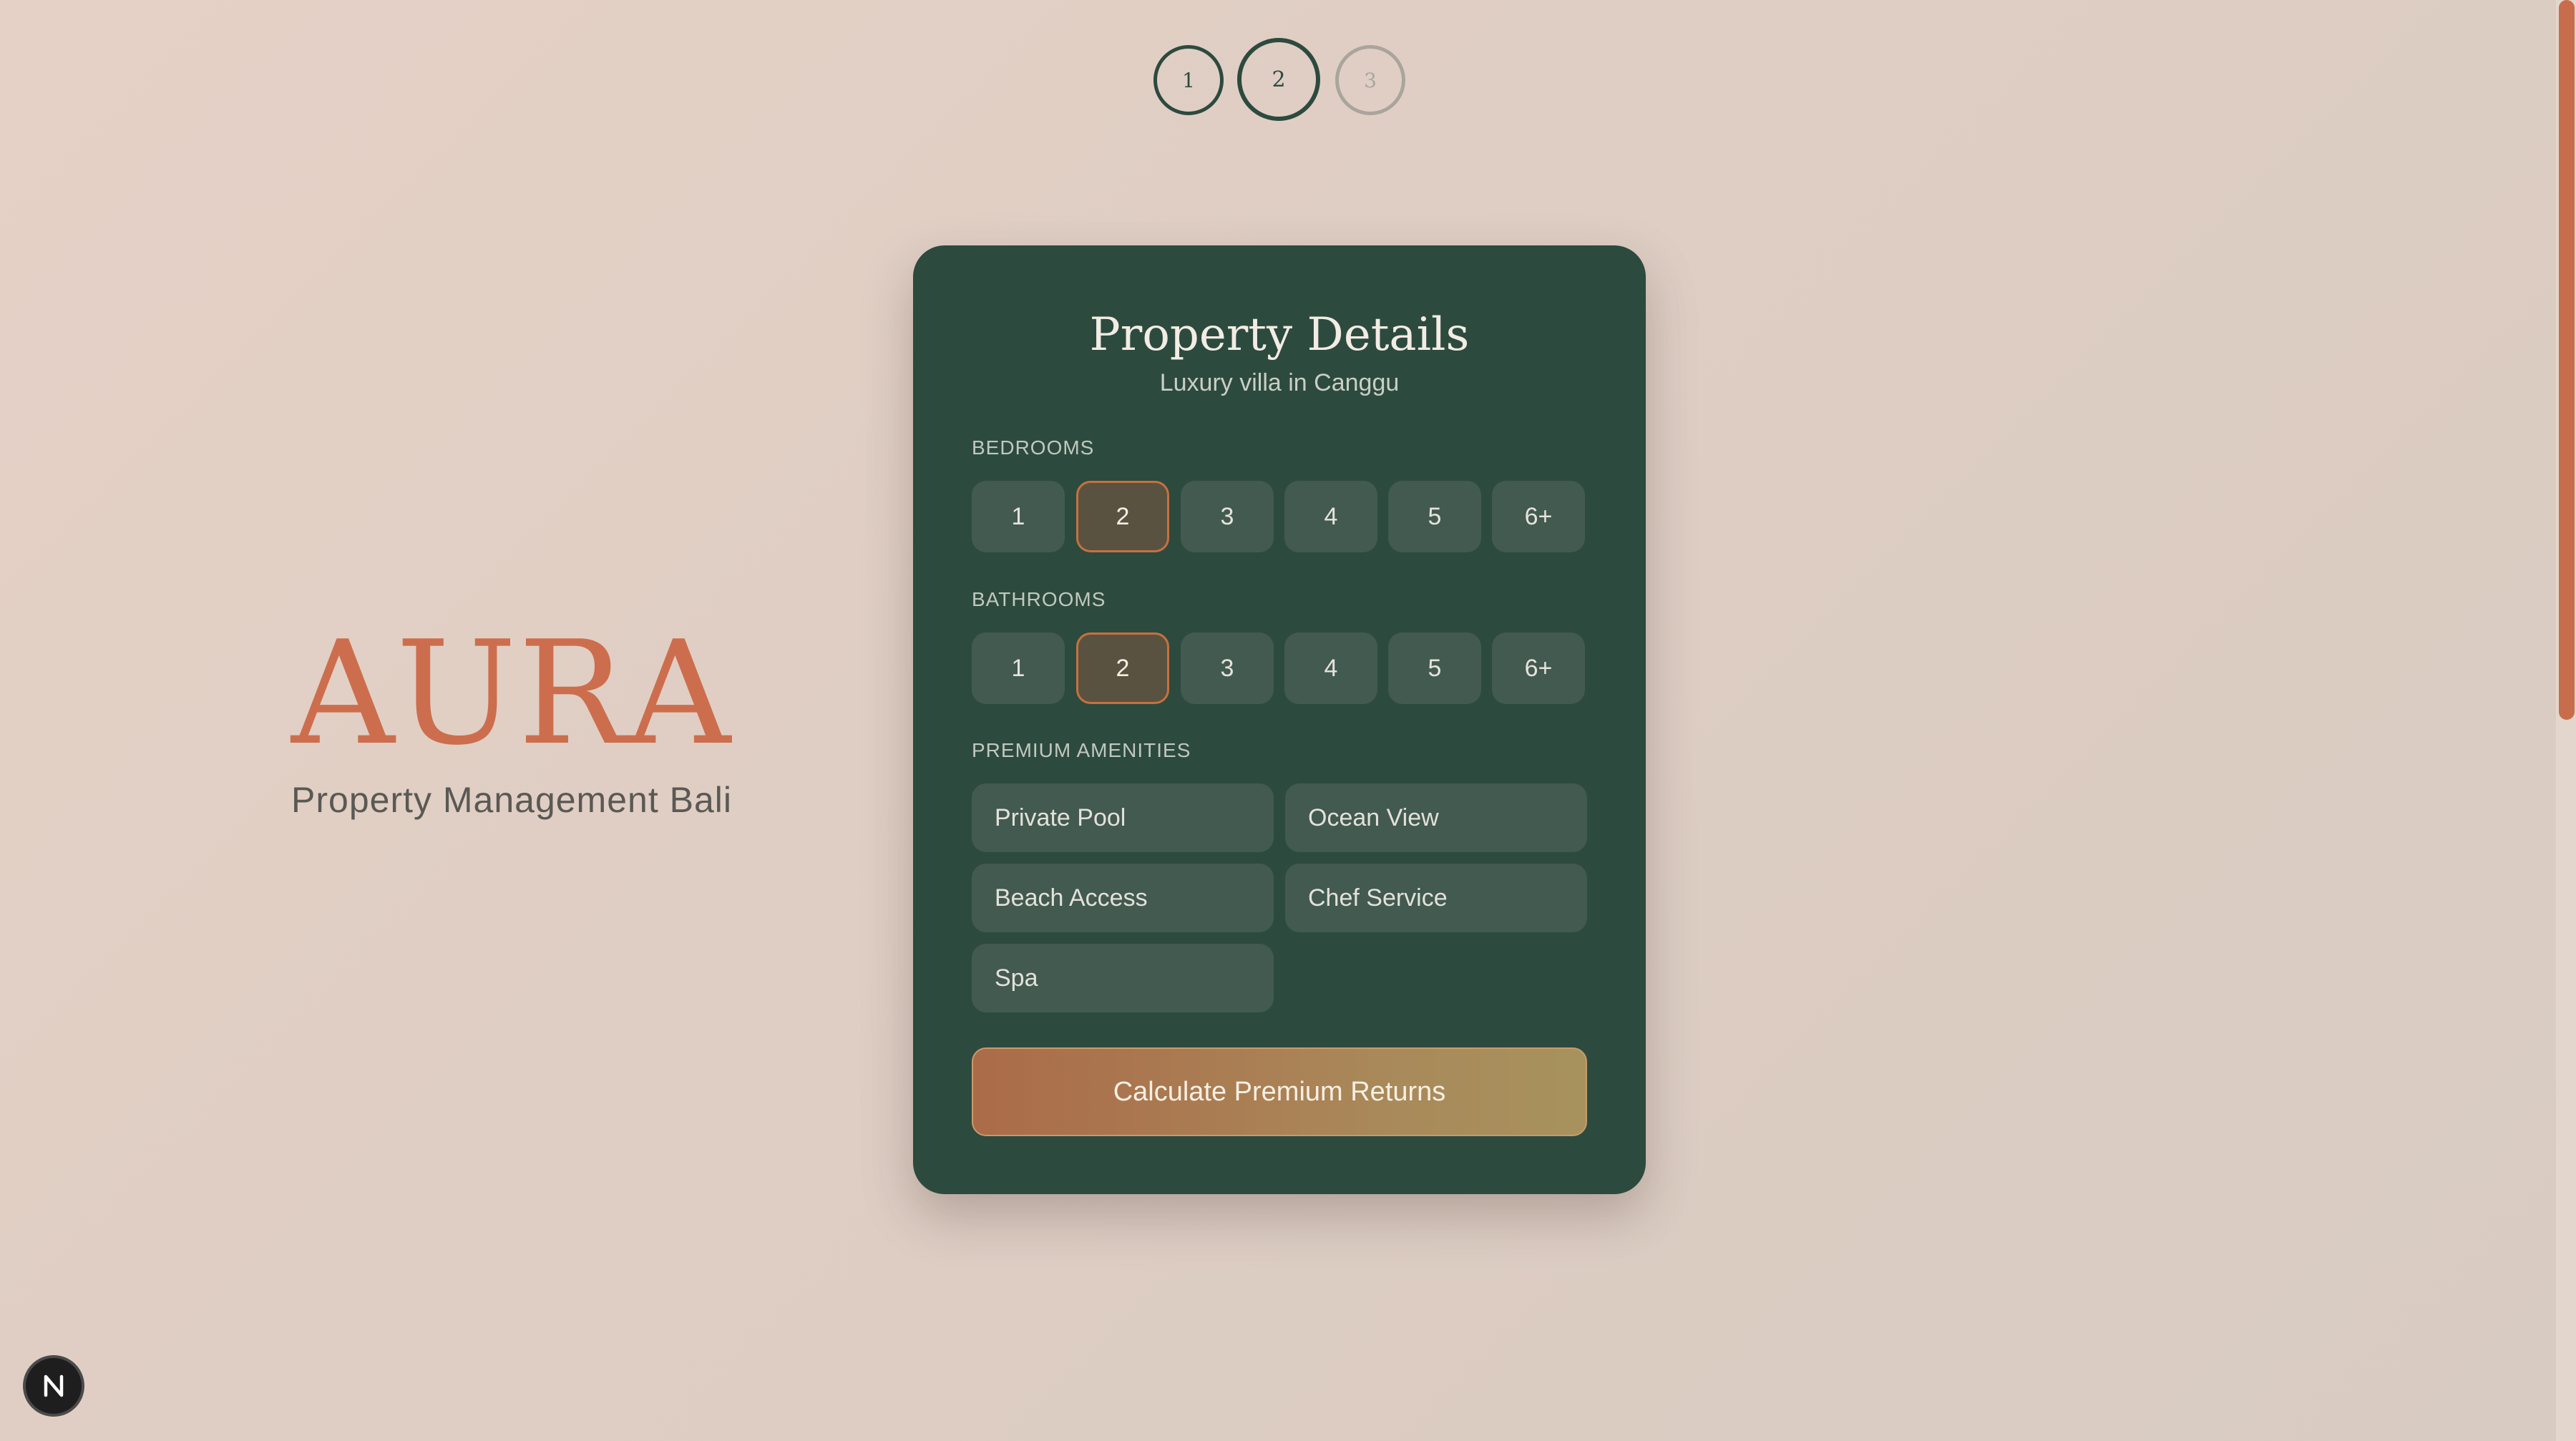 This screenshot has height=1441, width=2576. I want to click on bedrooms-option-4: 4, so click(1330, 516).